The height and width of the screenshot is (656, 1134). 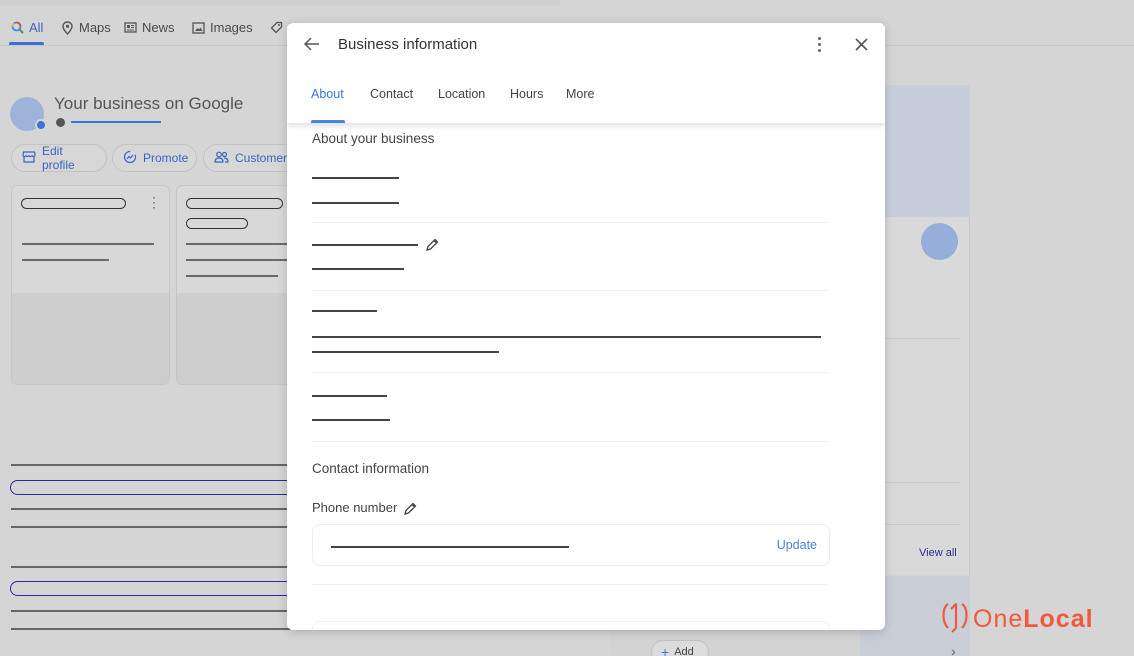 I want to click on more-vert-icon: ⋮, so click(x=154, y=202).